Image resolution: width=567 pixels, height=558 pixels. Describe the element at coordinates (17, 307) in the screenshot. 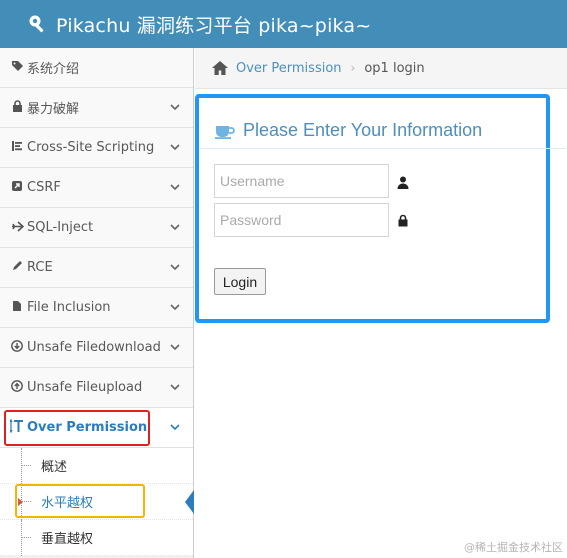

I see `file-icon` at that location.